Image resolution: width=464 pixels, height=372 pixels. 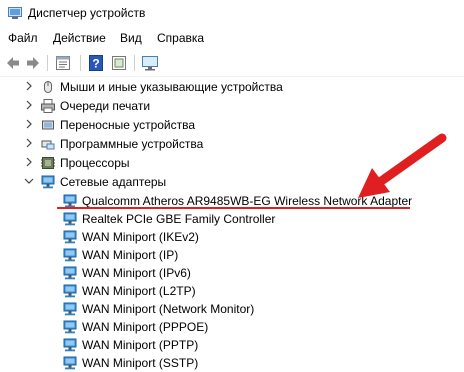 I want to click on tree-node-label: Процессоры, so click(x=95, y=163).